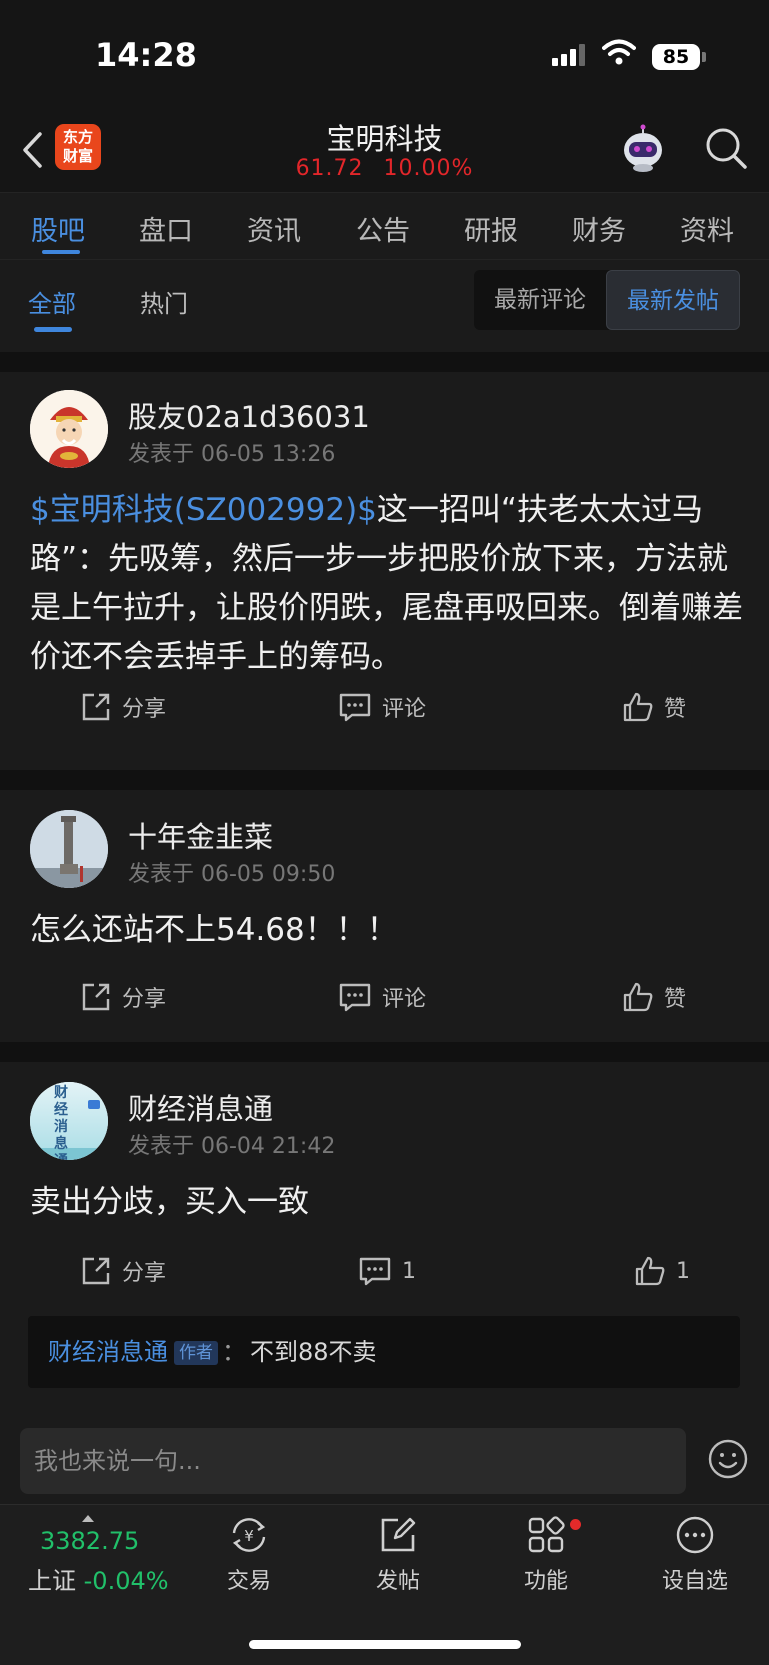  Describe the element at coordinates (728, 1459) in the screenshot. I see `emoji-icon` at that location.